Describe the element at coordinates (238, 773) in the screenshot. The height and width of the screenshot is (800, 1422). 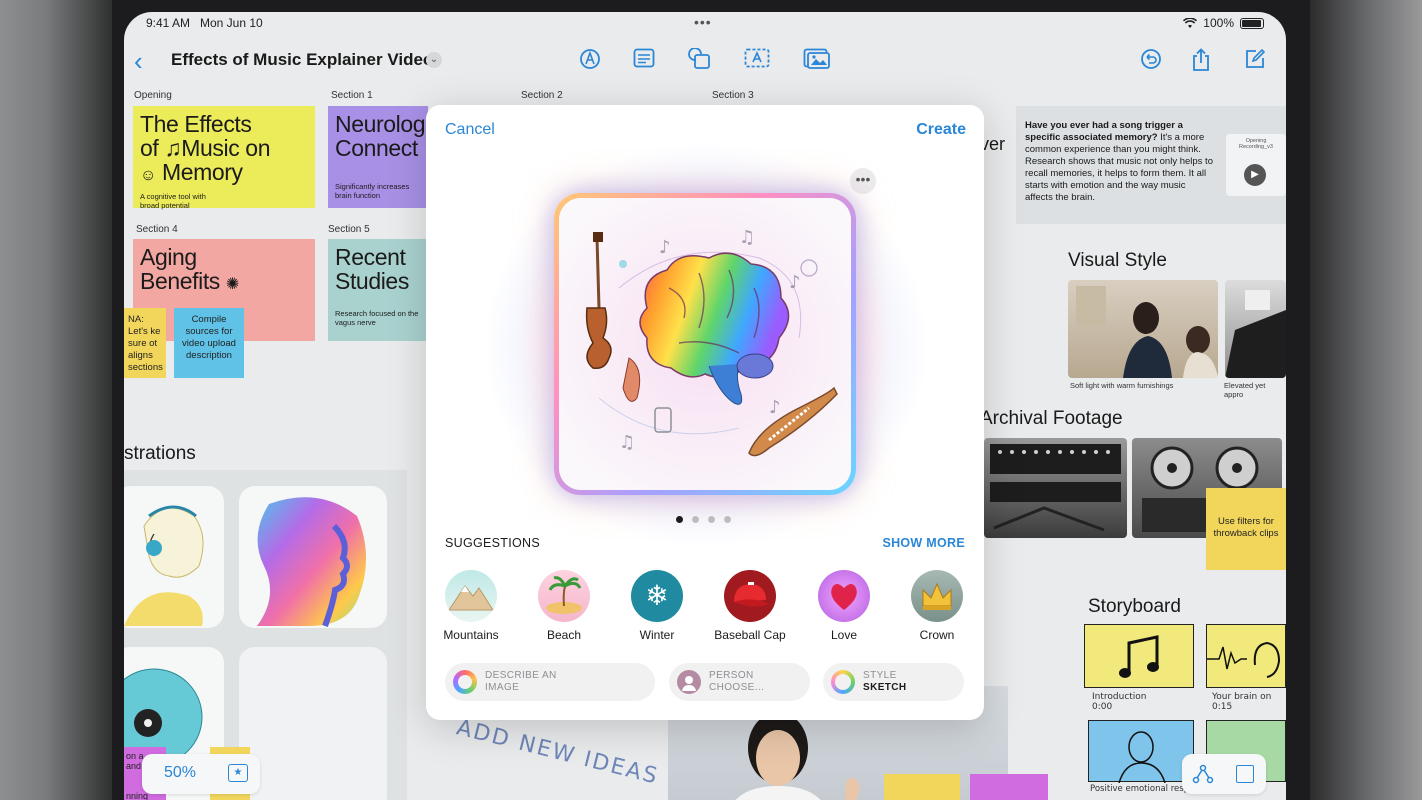
I see `scene-star-icon: ★` at that location.